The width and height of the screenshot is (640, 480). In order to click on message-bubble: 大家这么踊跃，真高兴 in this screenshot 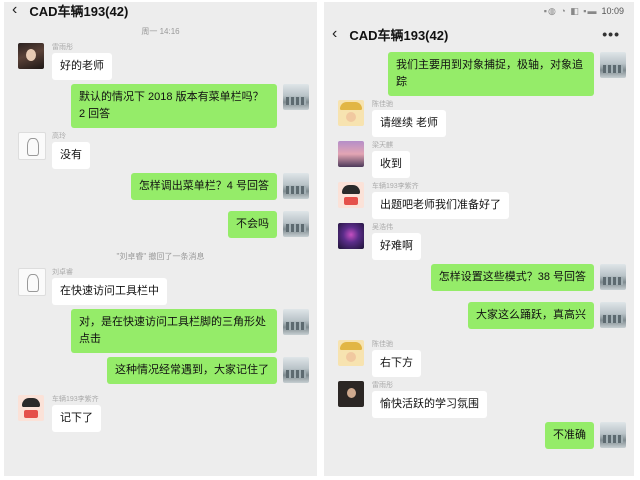, I will do `click(531, 315)`.